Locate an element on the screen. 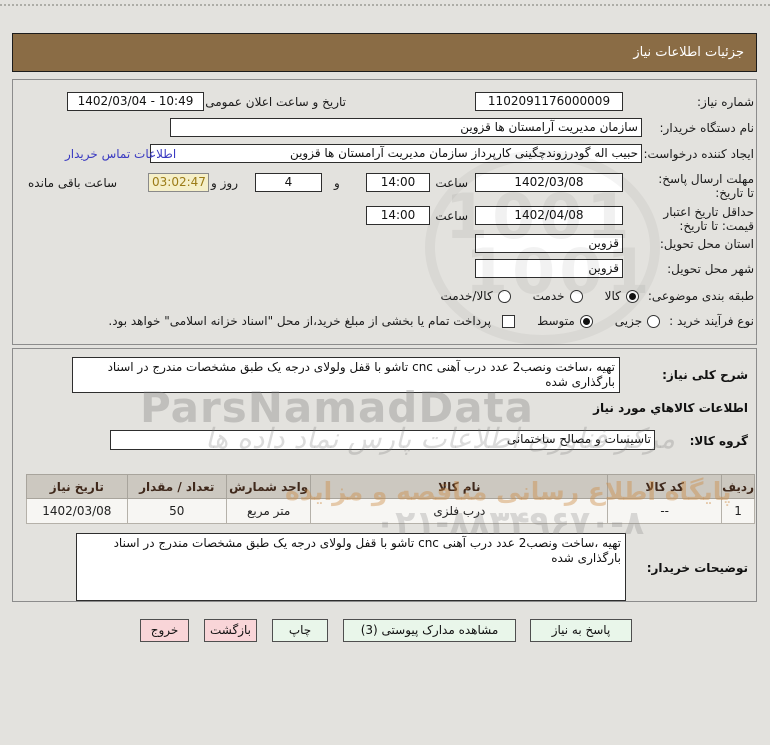  checkbox-icon is located at coordinates (509, 321).